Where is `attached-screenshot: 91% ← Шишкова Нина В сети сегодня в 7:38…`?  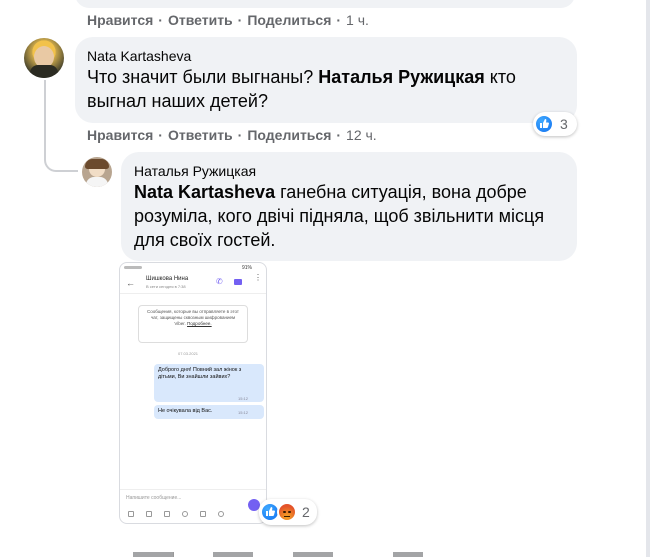
attached-screenshot: 91% ← Шишкова Нина В сети сегодня в 7:38… is located at coordinates (193, 393).